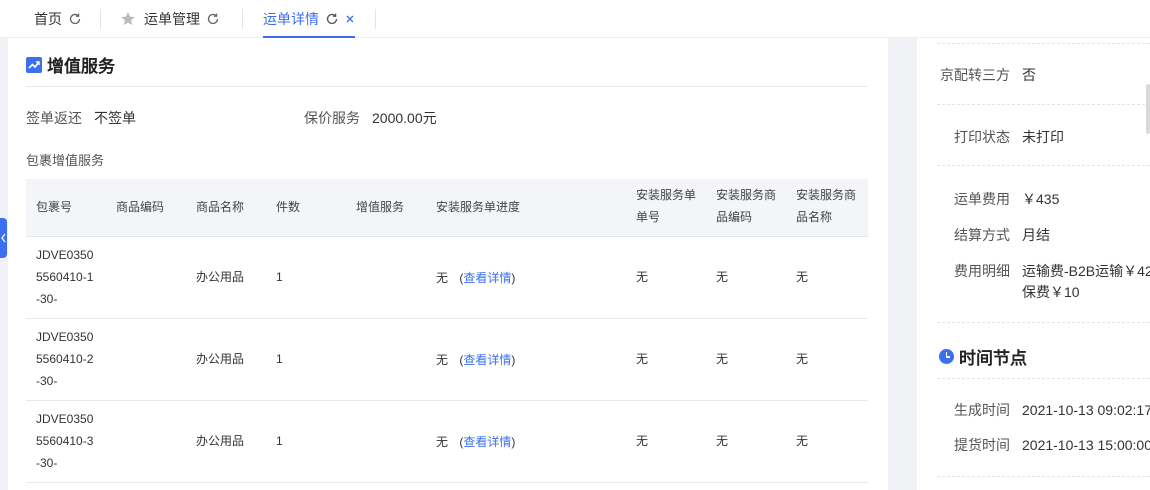 This screenshot has height=490, width=1150. What do you see at coordinates (70, 64) in the screenshot?
I see `section-title-value-added: 增值服务` at bounding box center [70, 64].